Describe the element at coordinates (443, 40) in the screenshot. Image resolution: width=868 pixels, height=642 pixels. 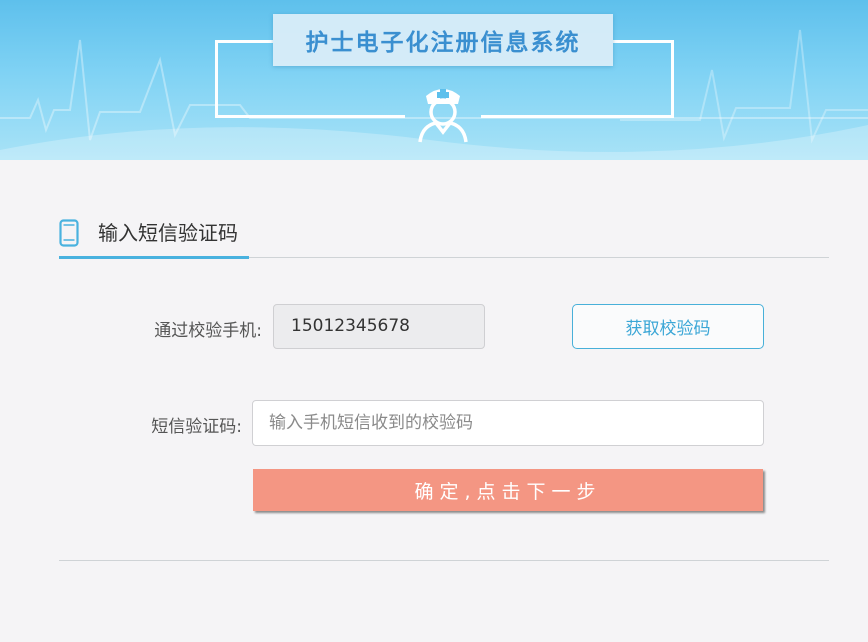
I see `system-title: 护士电子化注册信息系统` at that location.